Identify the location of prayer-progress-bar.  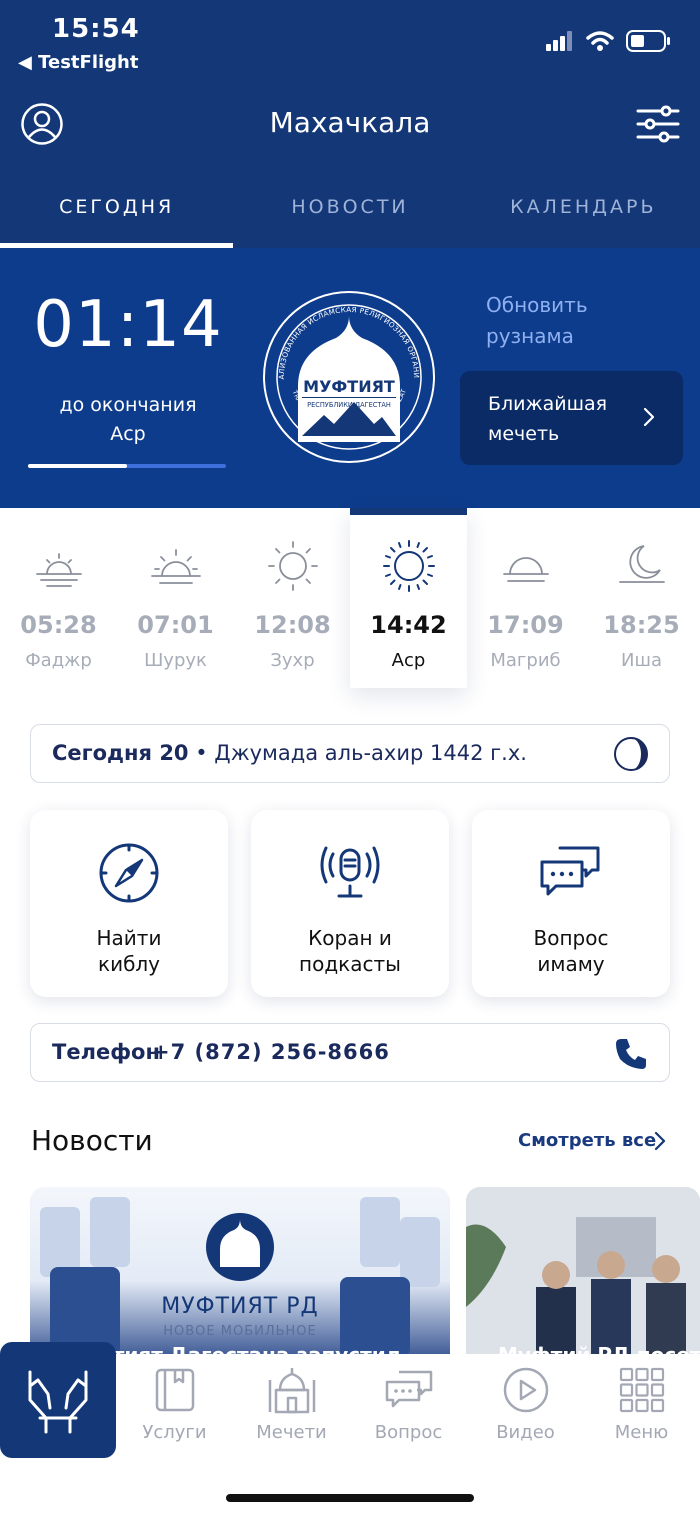
(127, 466).